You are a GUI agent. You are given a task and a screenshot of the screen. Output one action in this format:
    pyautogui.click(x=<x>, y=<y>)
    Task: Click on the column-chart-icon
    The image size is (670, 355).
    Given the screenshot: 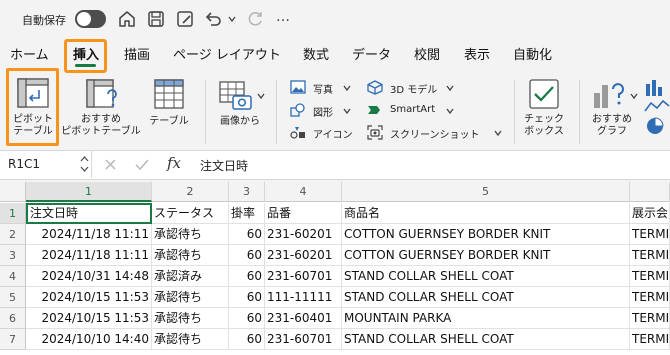 What is the action you would take?
    pyautogui.click(x=657, y=87)
    